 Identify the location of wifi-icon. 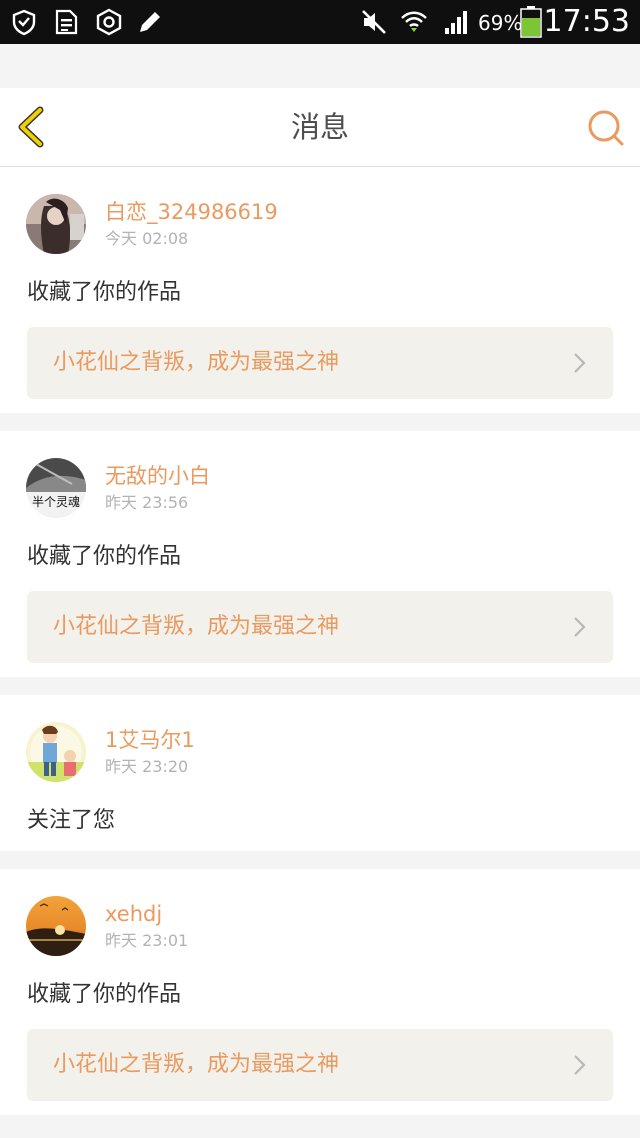
(414, 21).